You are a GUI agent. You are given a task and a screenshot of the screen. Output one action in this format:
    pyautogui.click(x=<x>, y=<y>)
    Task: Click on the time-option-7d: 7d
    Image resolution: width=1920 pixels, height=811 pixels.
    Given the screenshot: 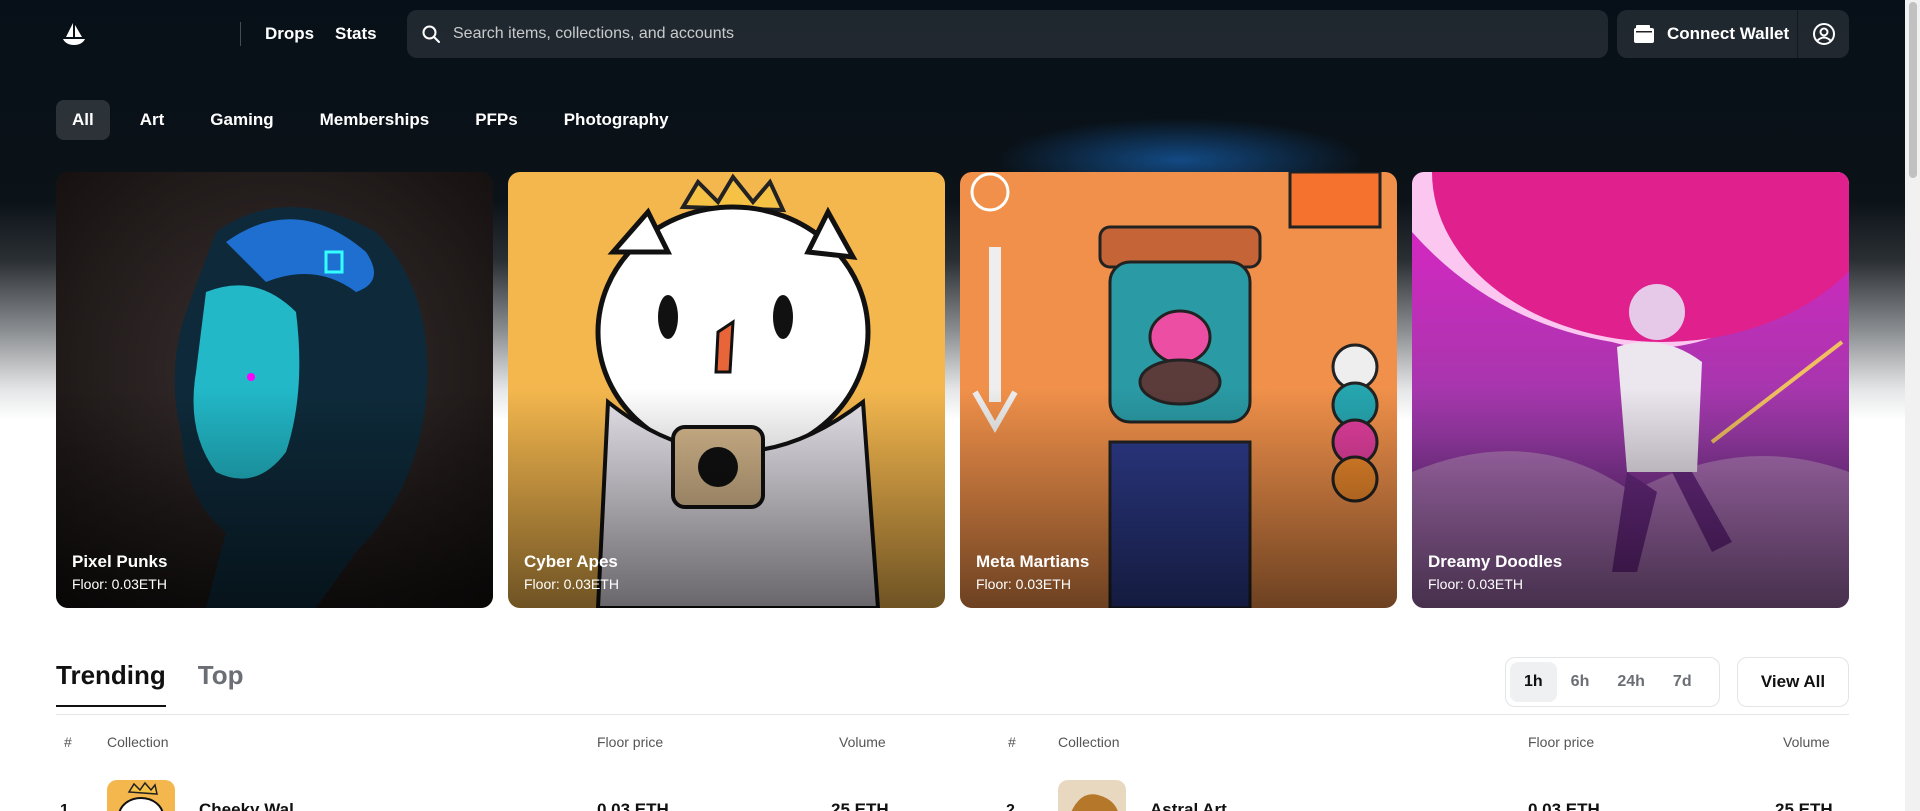 What is the action you would take?
    pyautogui.click(x=1682, y=682)
    